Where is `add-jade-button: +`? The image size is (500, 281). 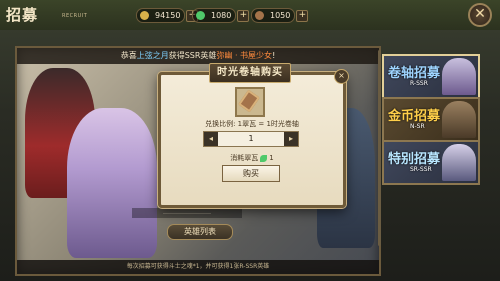
add-jade-button: + is located at coordinates (243, 16).